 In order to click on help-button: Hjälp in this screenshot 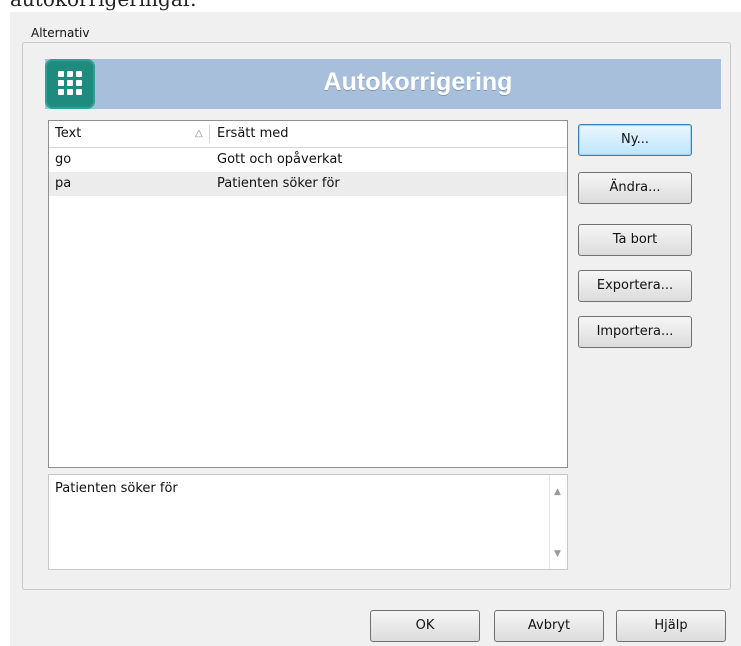, I will do `click(671, 626)`.